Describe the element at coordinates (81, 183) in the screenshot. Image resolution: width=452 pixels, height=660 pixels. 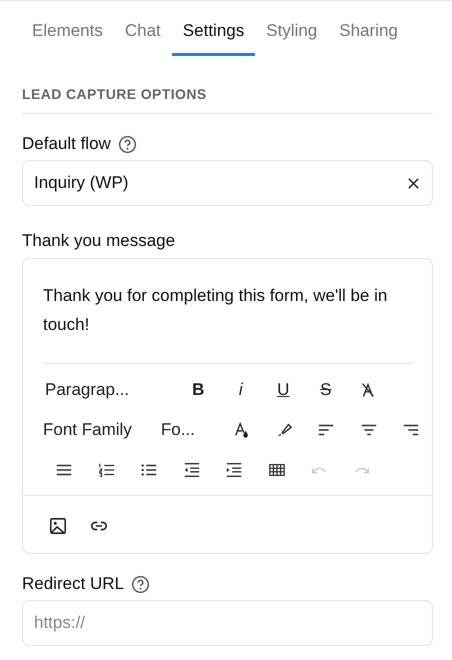
I see `select-value: Inquiry (WP)` at that location.